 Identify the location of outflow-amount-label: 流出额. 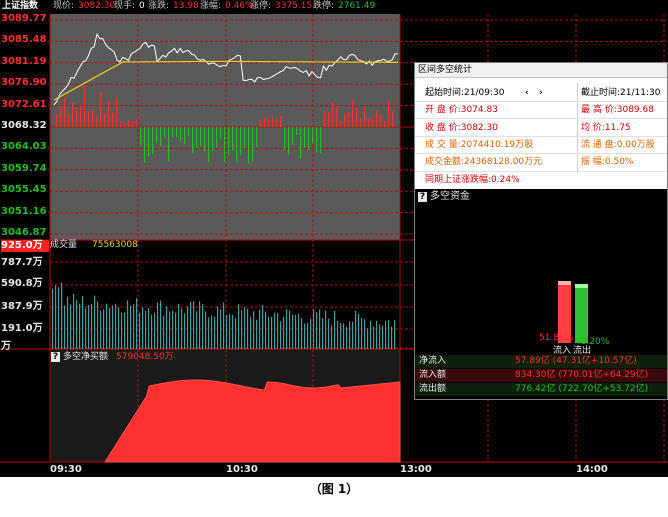
(433, 389).